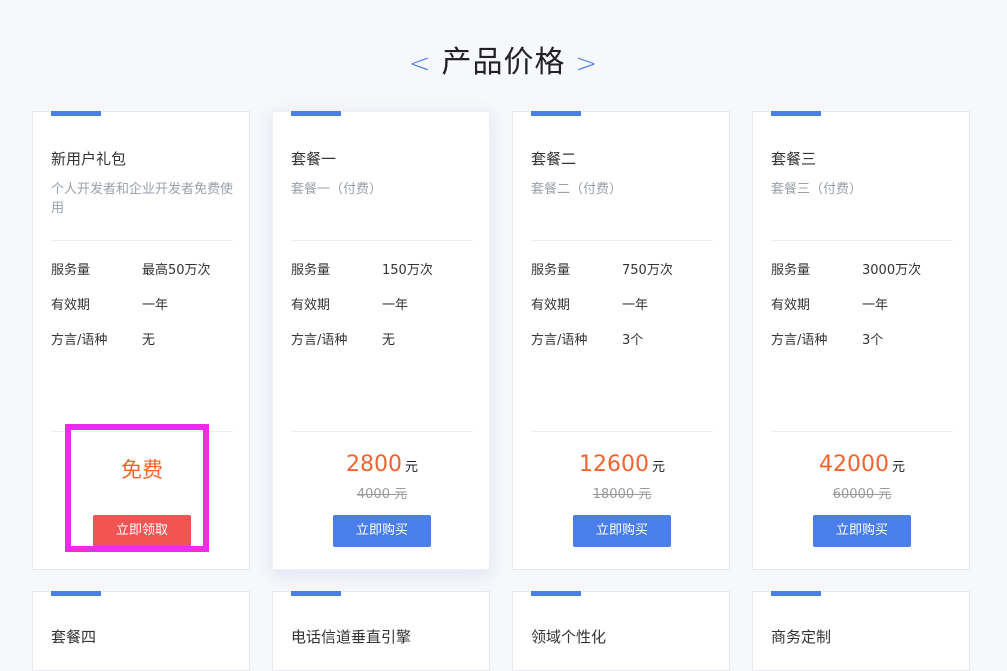 The width and height of the screenshot is (1007, 671). I want to click on plan-card-4: 套餐四, so click(141, 631).